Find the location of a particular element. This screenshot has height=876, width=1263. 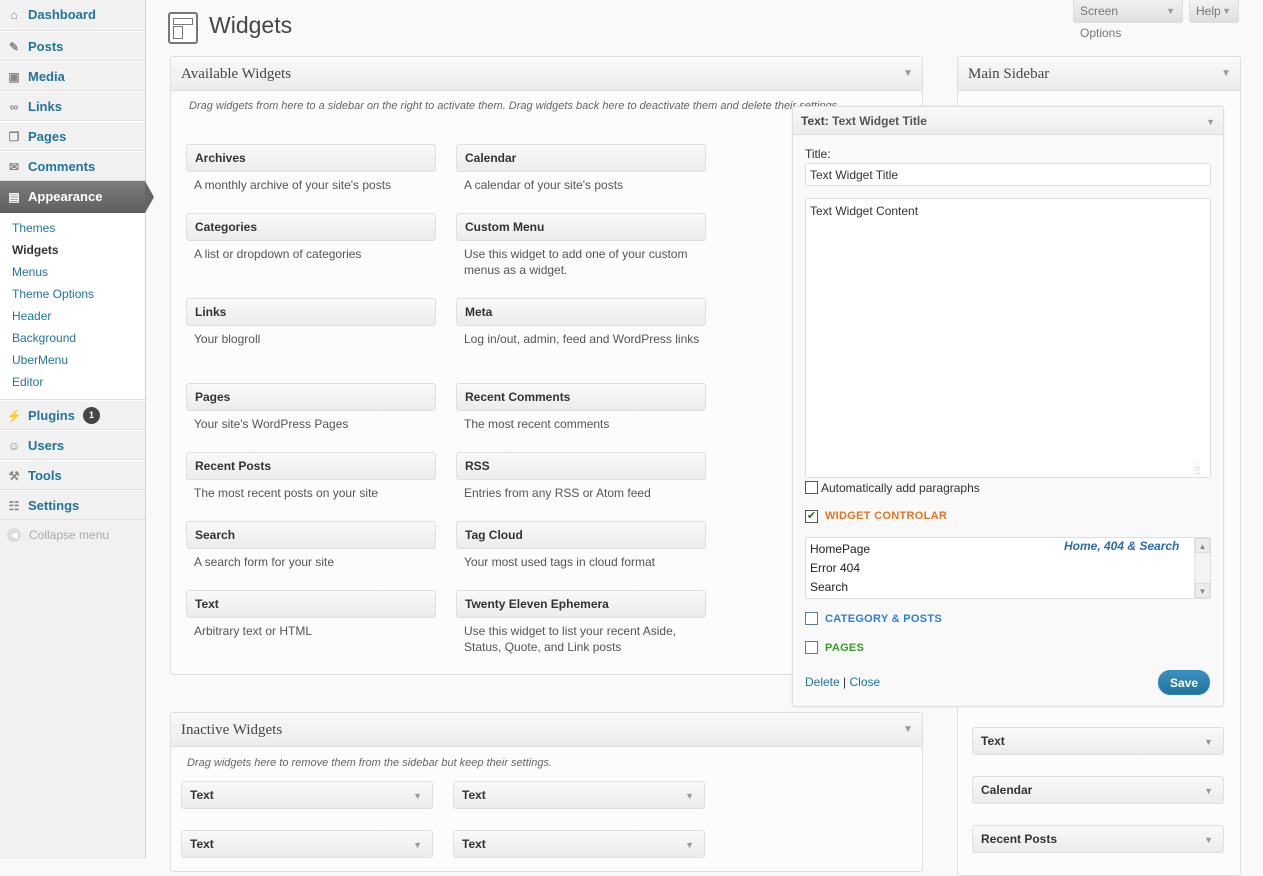

submenu-editor: Editor is located at coordinates (72, 382).